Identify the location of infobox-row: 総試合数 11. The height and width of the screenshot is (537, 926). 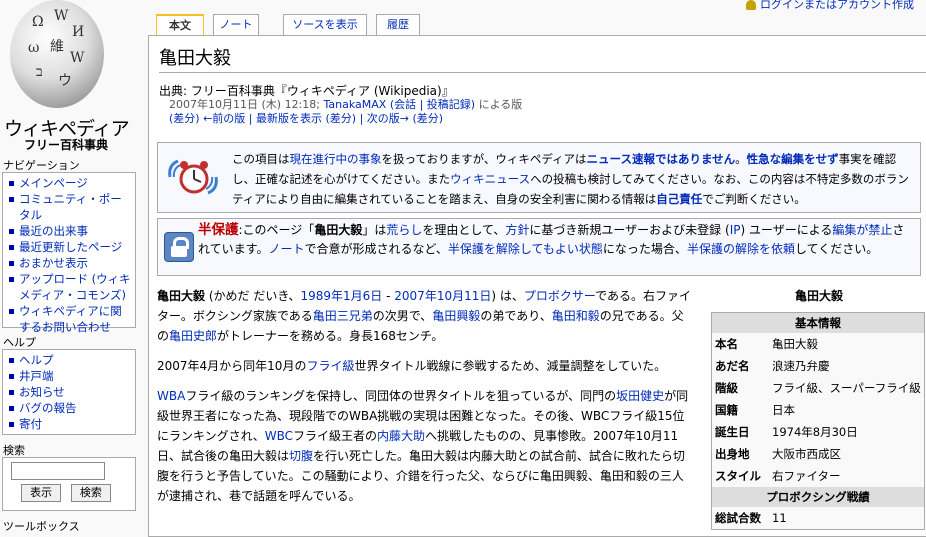
(818, 518).